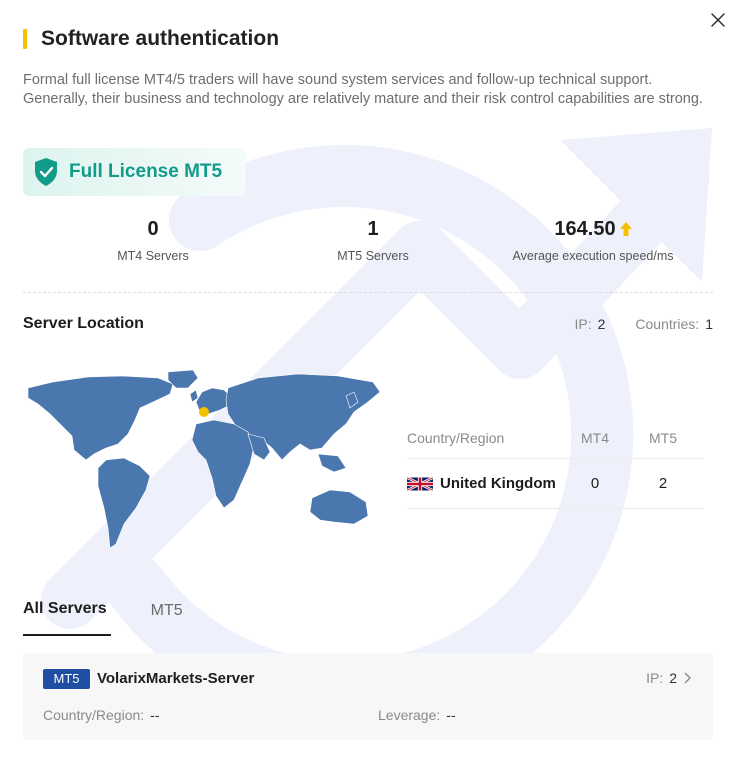 The height and width of the screenshot is (783, 732). Describe the element at coordinates (663, 483) in the screenshot. I see `mt5-count: 2` at that location.